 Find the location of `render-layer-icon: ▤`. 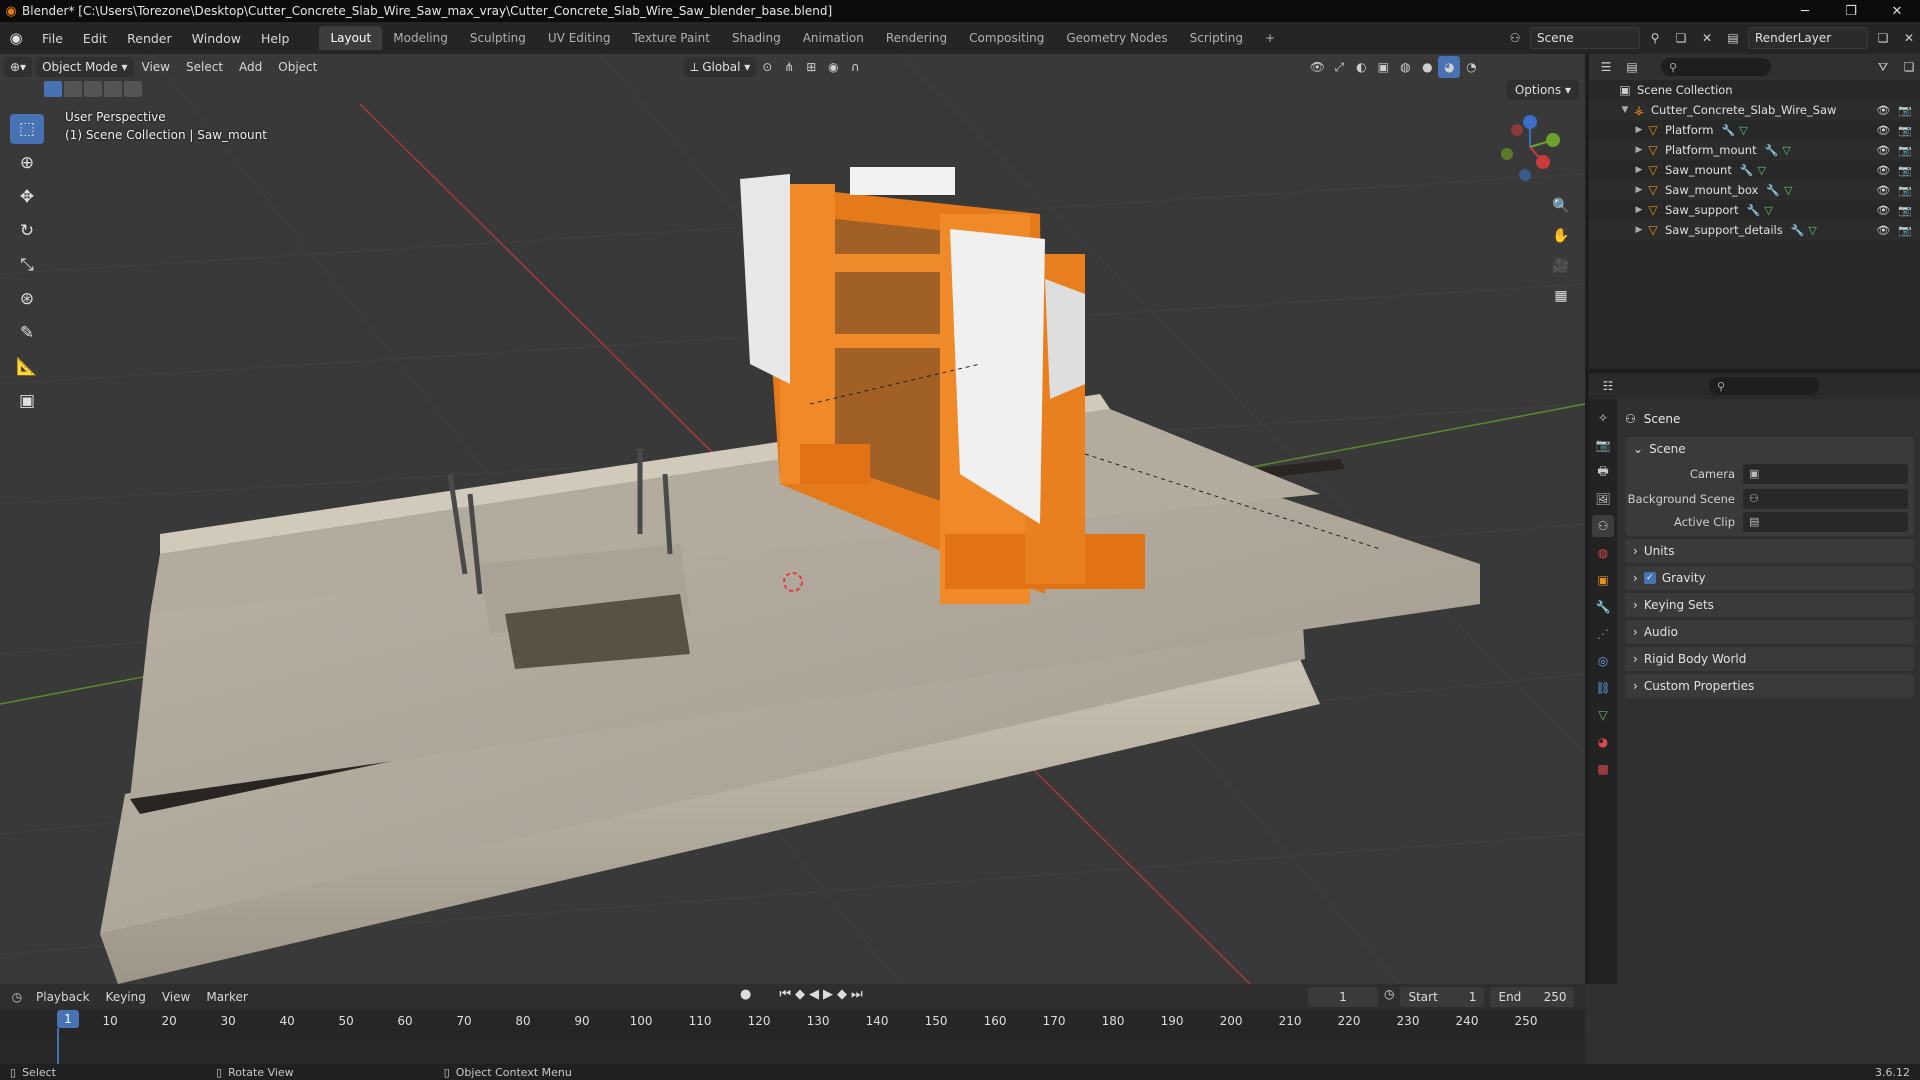

render-layer-icon: ▤ is located at coordinates (1733, 38).